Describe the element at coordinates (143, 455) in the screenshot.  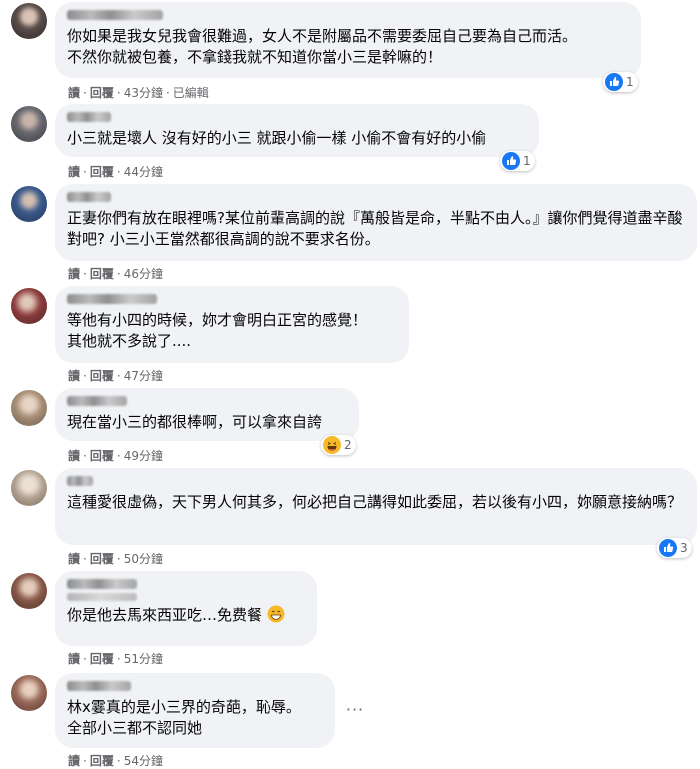
I see `timestamp: 49分鐘` at that location.